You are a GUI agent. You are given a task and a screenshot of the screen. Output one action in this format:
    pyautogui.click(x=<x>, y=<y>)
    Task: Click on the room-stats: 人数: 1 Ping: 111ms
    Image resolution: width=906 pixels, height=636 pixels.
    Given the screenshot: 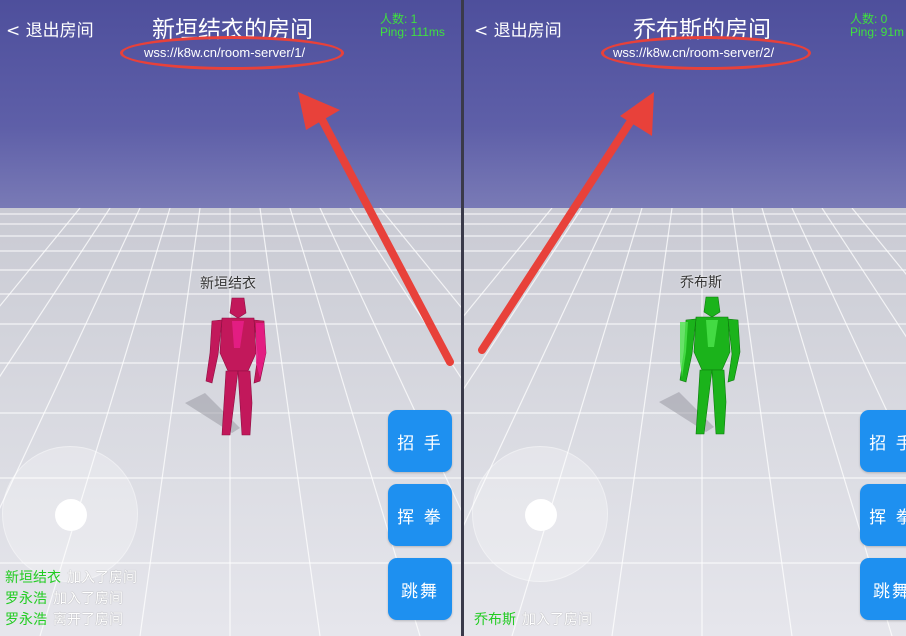 What is the action you would take?
    pyautogui.click(x=412, y=26)
    